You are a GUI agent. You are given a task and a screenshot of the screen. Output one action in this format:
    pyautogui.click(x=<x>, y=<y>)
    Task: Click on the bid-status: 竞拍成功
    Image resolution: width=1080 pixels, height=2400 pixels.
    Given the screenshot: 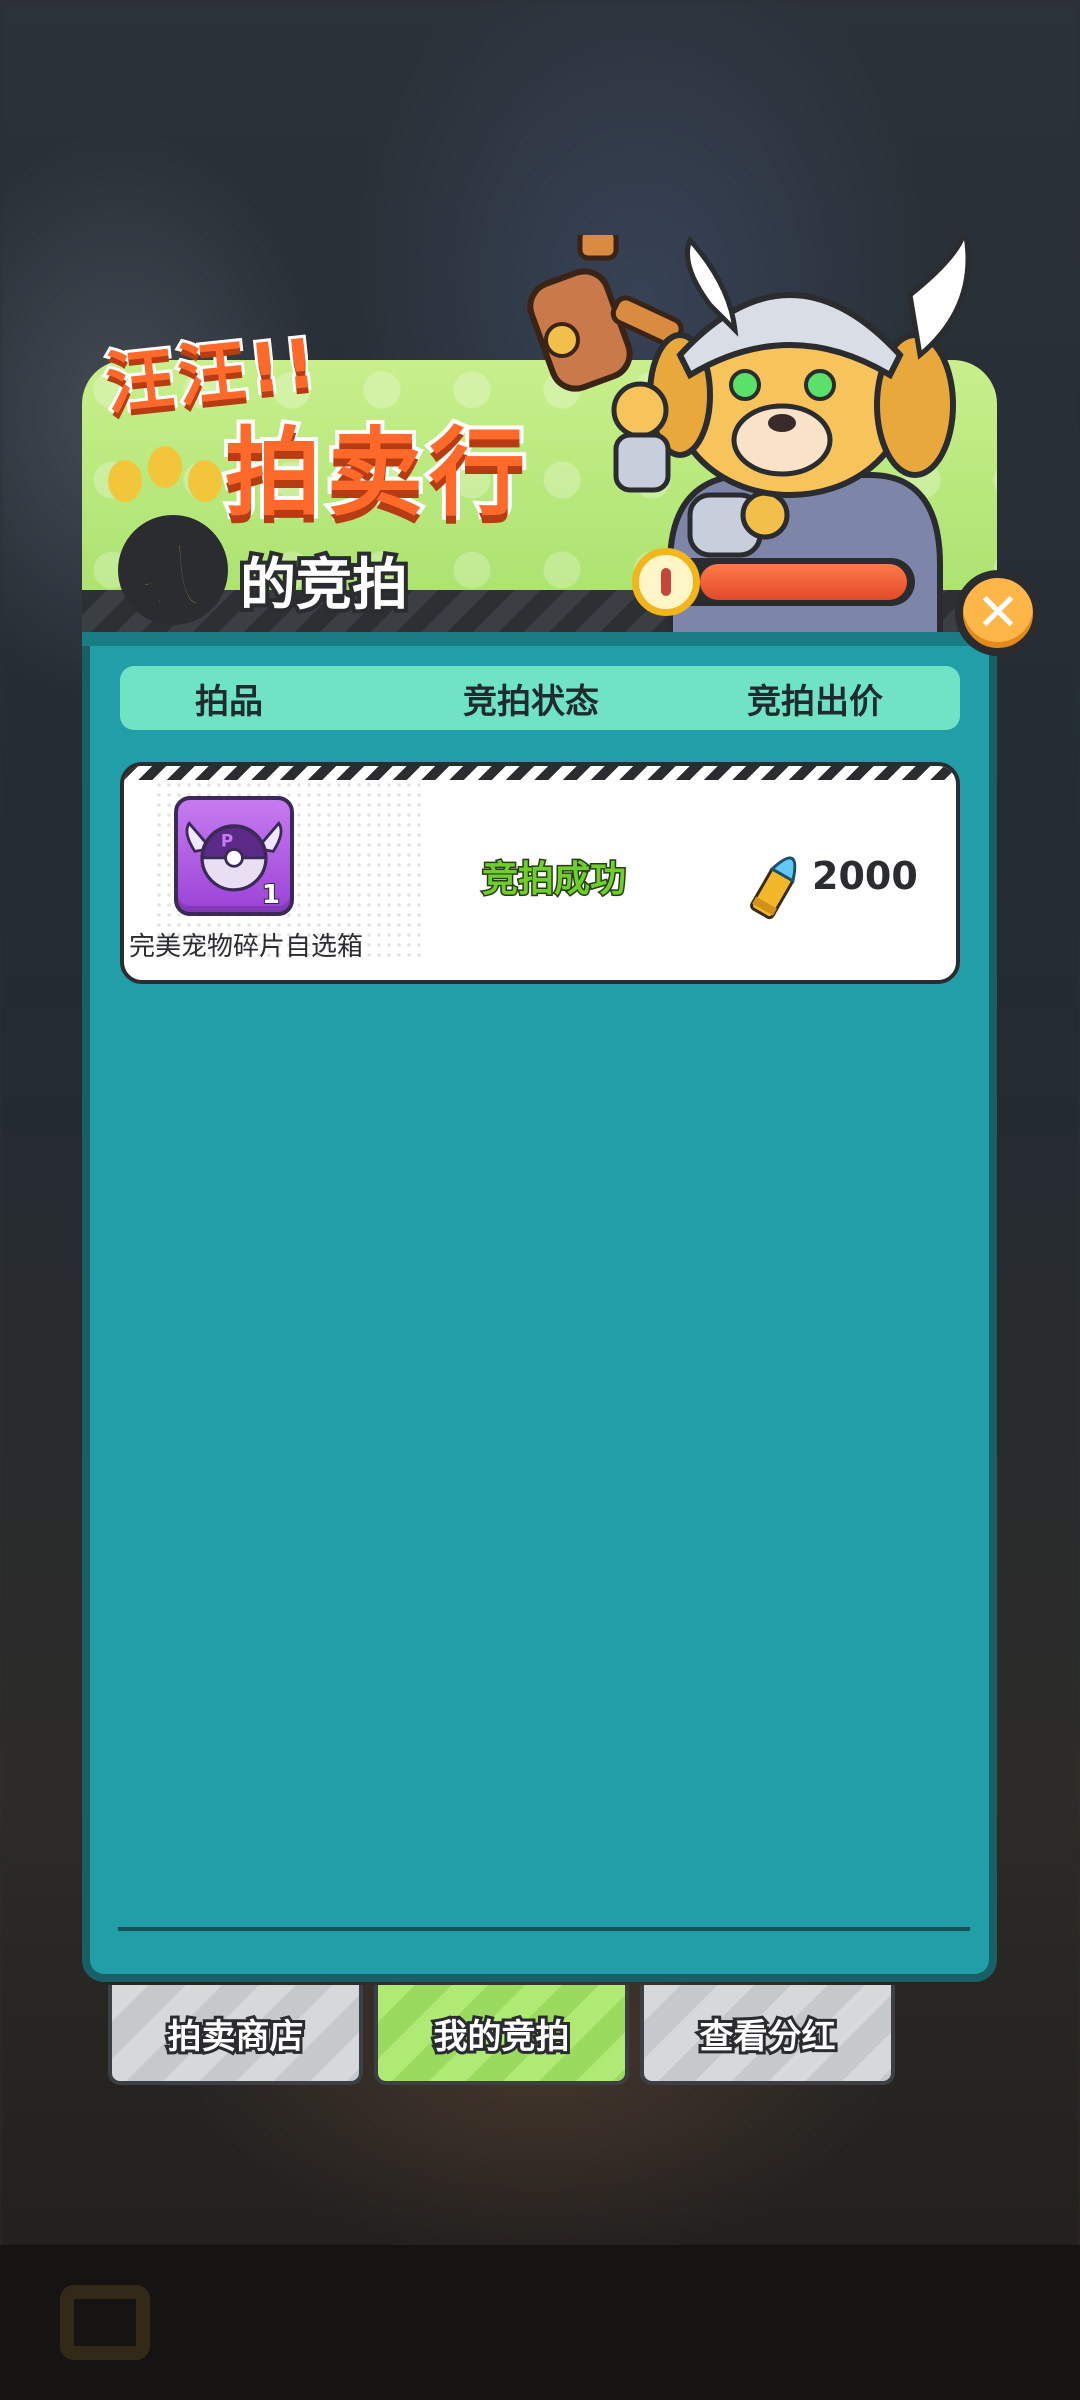 What is the action you would take?
    pyautogui.click(x=553, y=880)
    